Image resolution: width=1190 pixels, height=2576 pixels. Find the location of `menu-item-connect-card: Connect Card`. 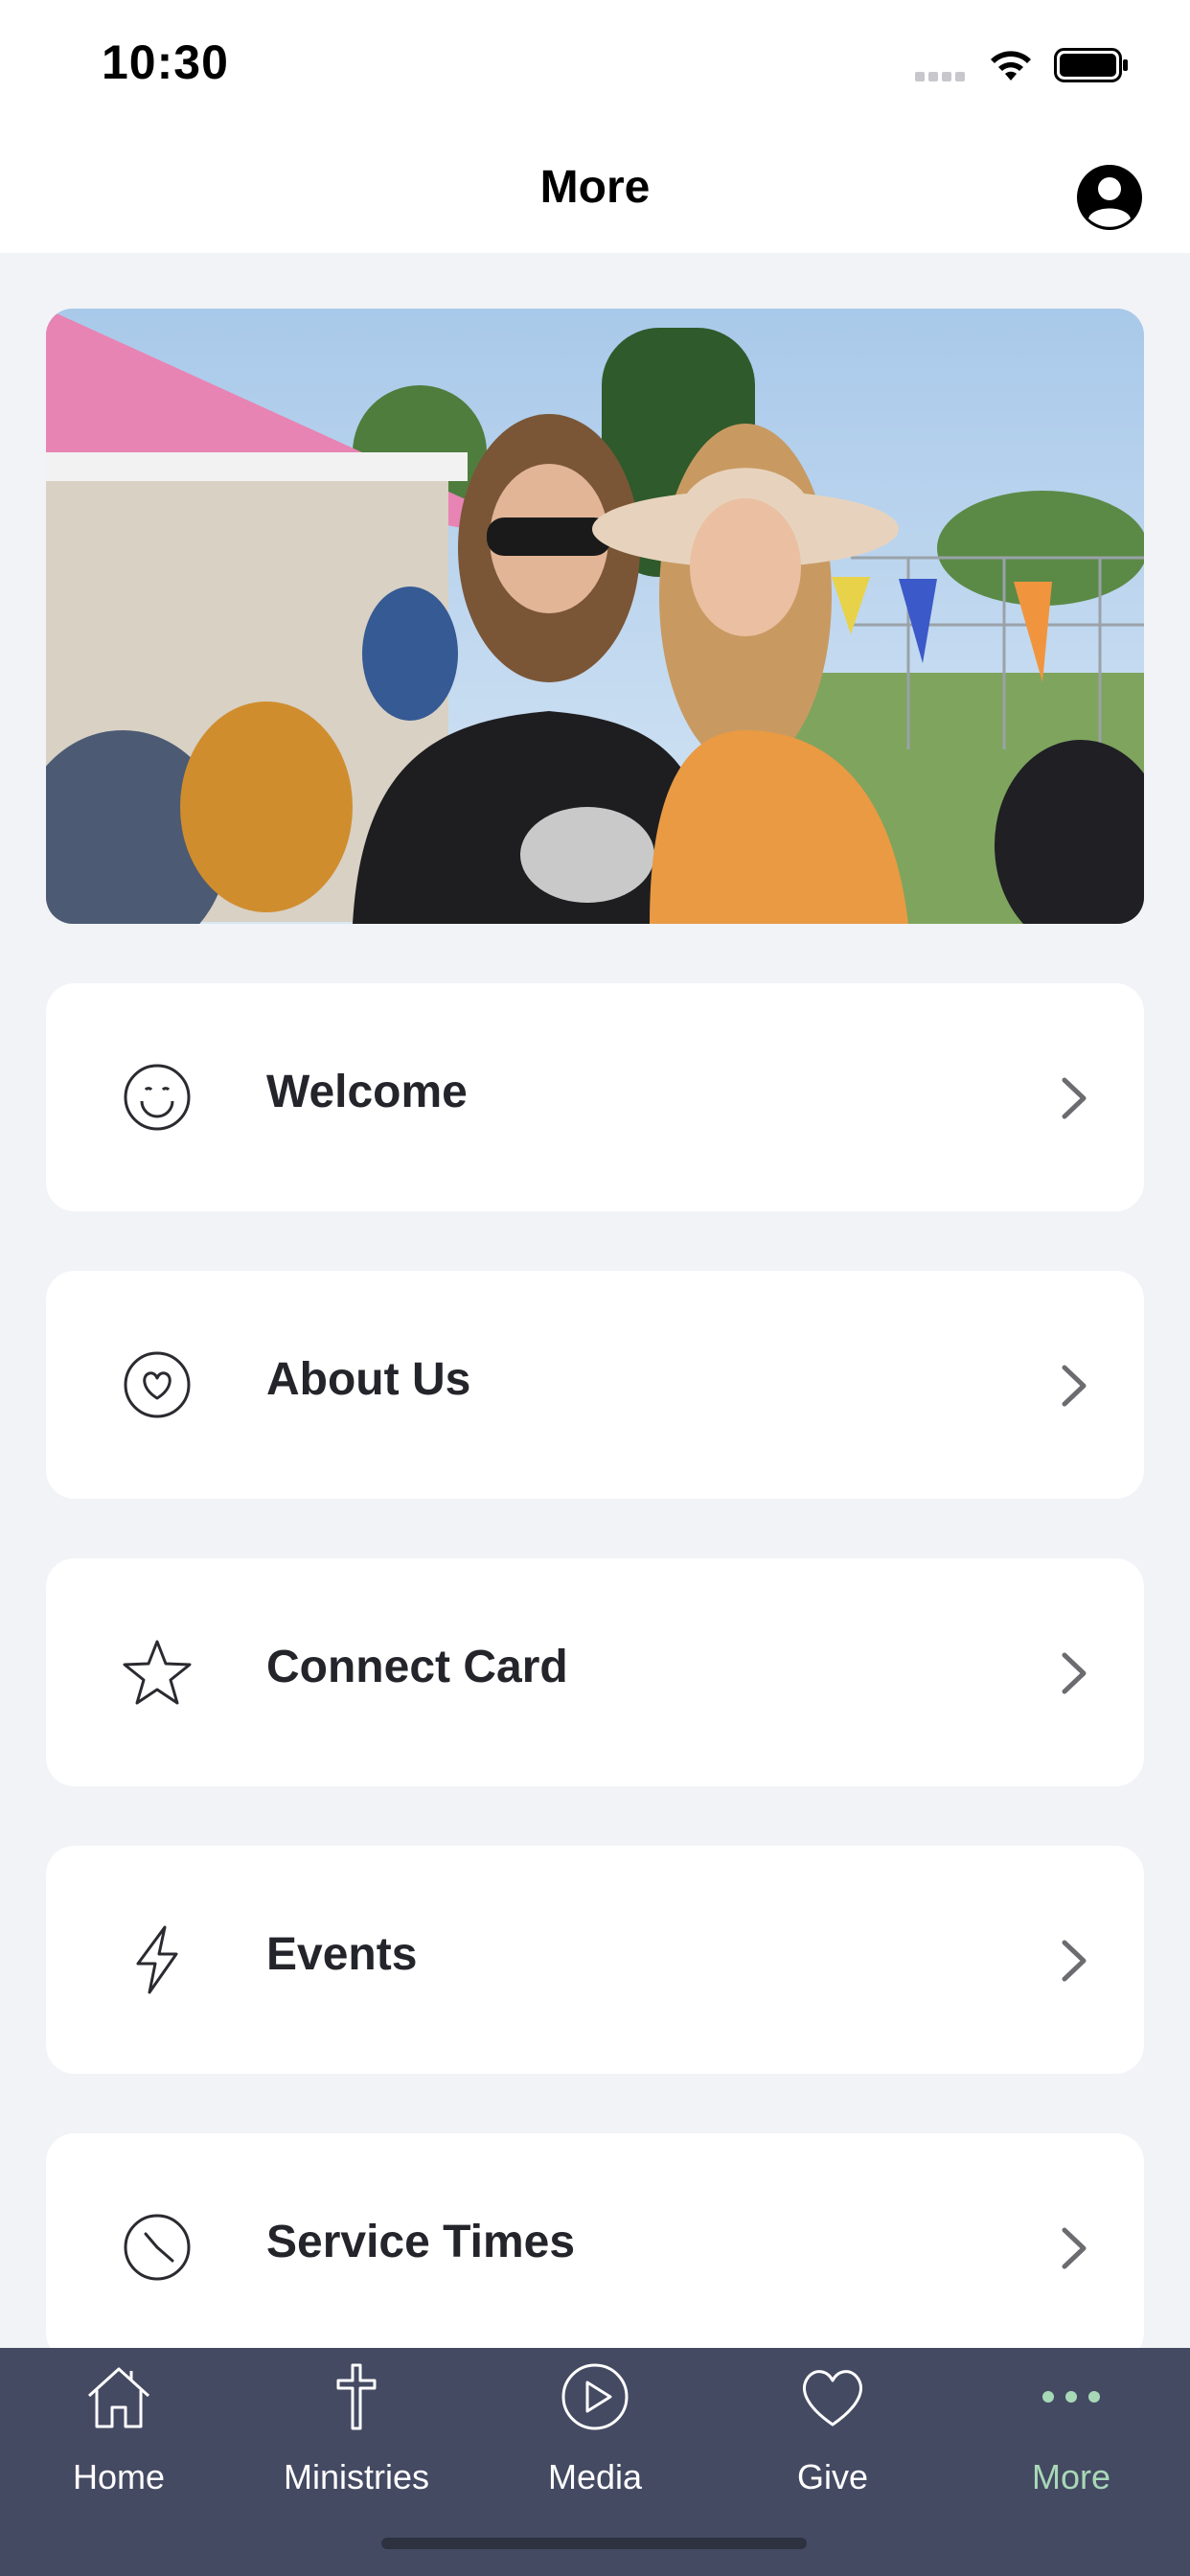

menu-item-connect-card: Connect Card is located at coordinates (595, 1672).